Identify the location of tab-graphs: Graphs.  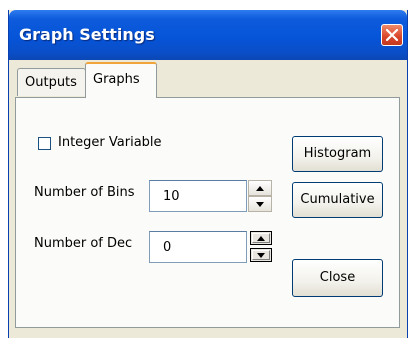
(121, 80).